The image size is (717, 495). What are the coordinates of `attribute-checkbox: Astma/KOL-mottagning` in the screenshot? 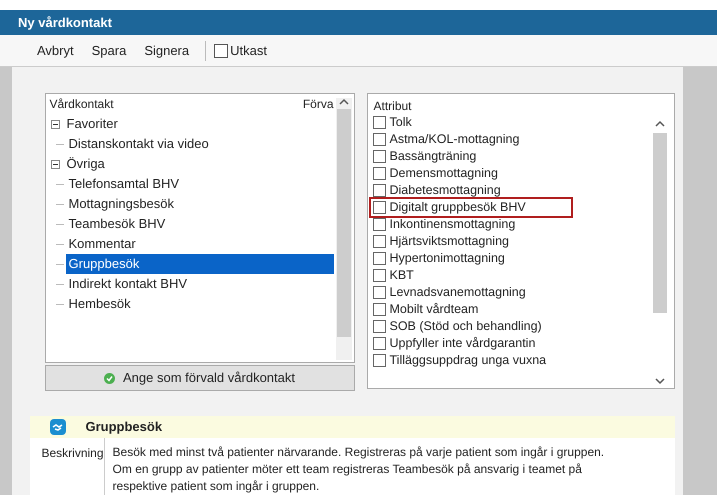 It's located at (470, 139).